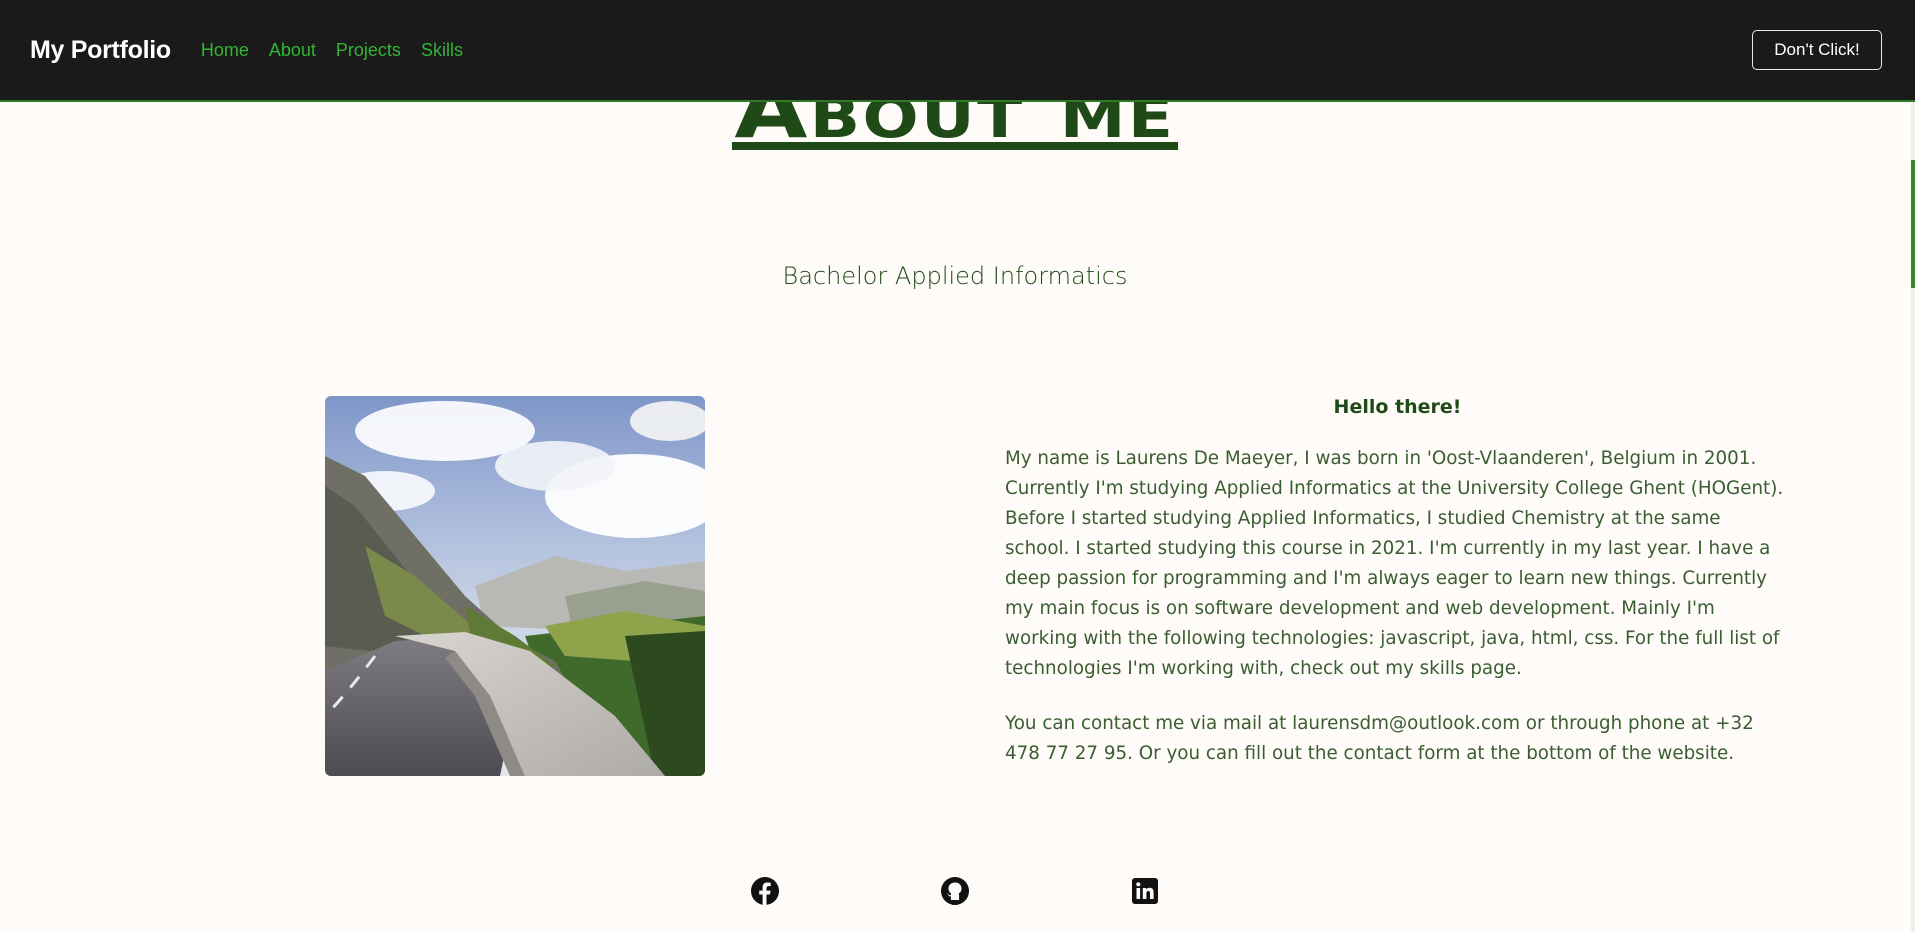 The height and width of the screenshot is (932, 1915). Describe the element at coordinates (1145, 891) in the screenshot. I see `linkedin-icon` at that location.